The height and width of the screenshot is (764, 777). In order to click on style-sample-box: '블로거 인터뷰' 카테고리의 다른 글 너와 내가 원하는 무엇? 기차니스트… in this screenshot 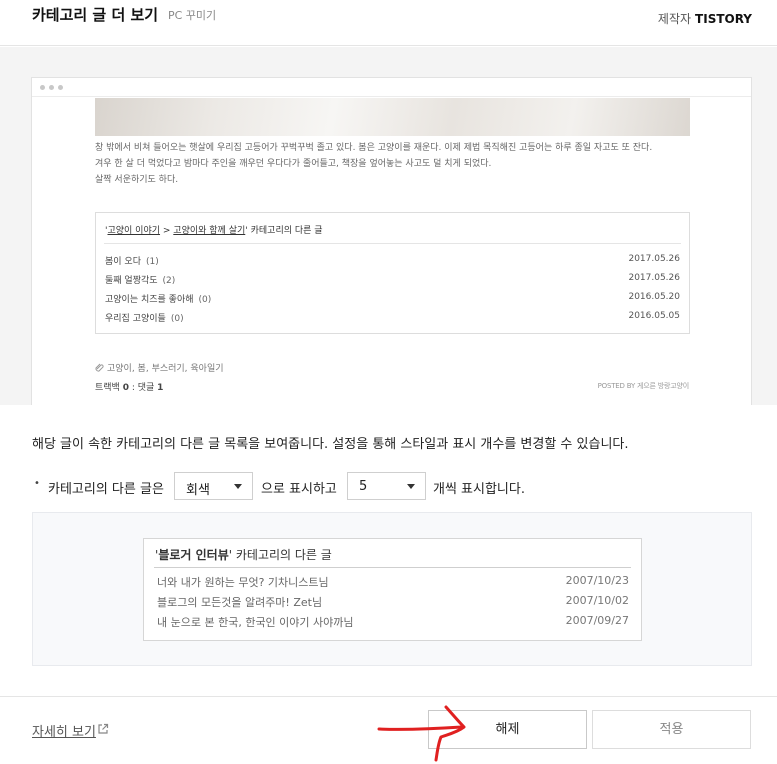, I will do `click(392, 589)`.